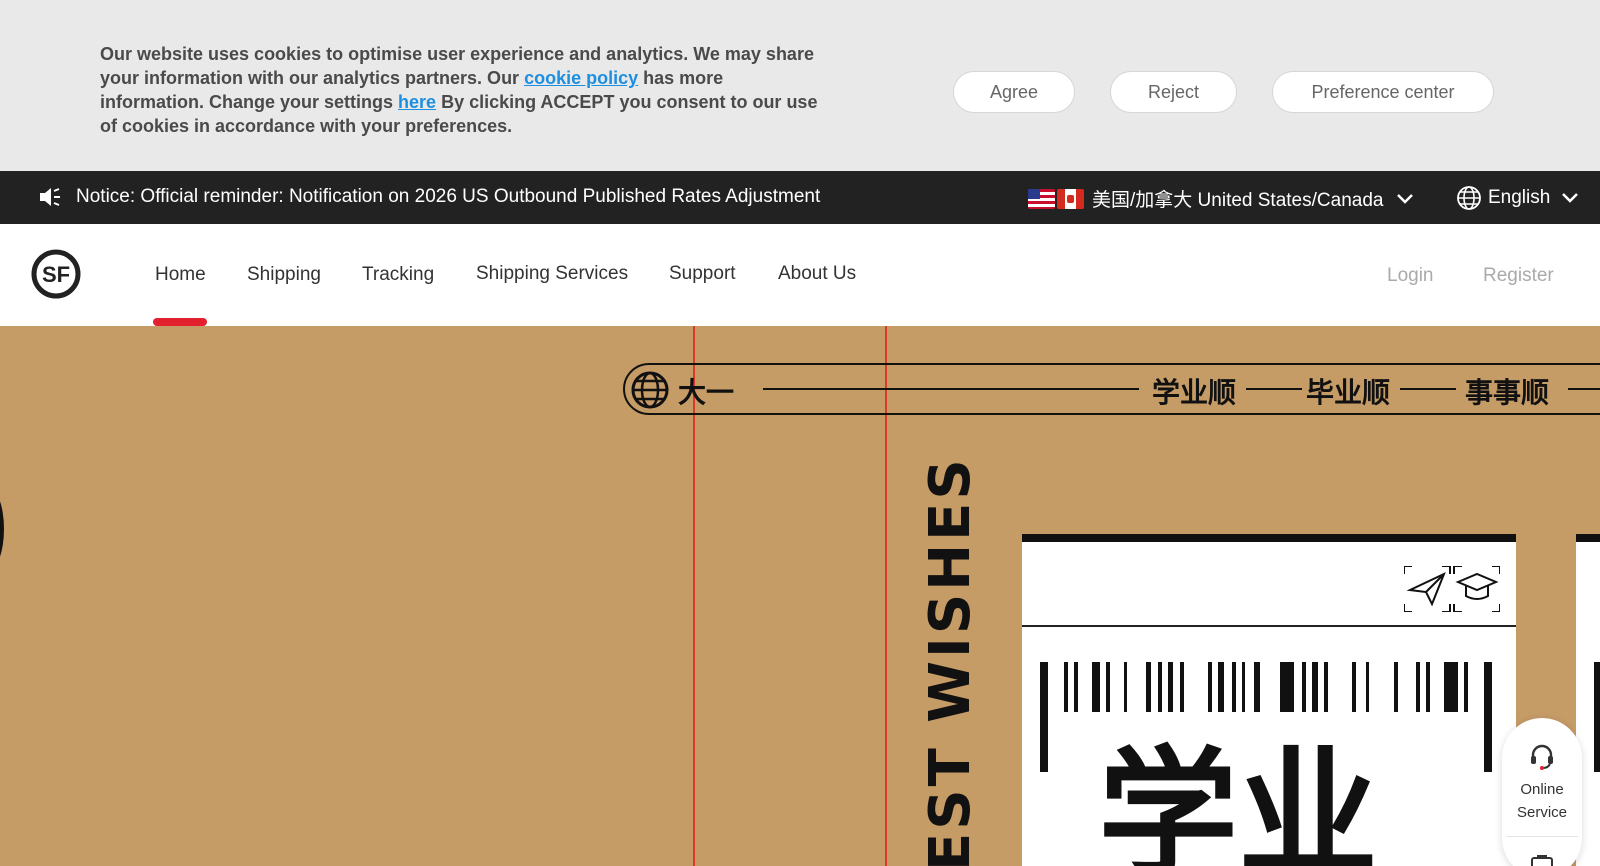 The image size is (1600, 866). I want to click on hero-tag-text: 大一, so click(706, 392).